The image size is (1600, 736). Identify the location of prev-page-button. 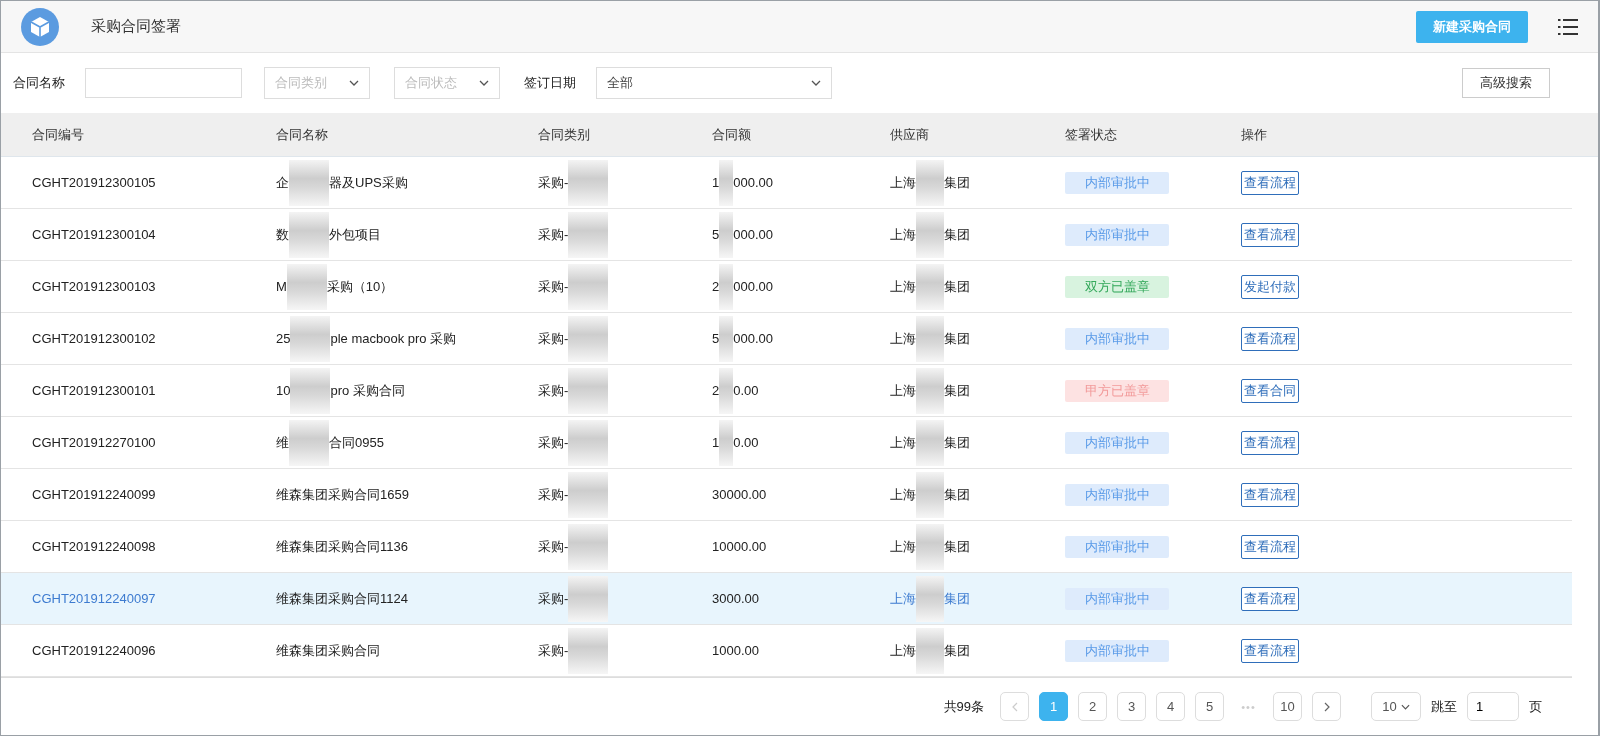
(1014, 706).